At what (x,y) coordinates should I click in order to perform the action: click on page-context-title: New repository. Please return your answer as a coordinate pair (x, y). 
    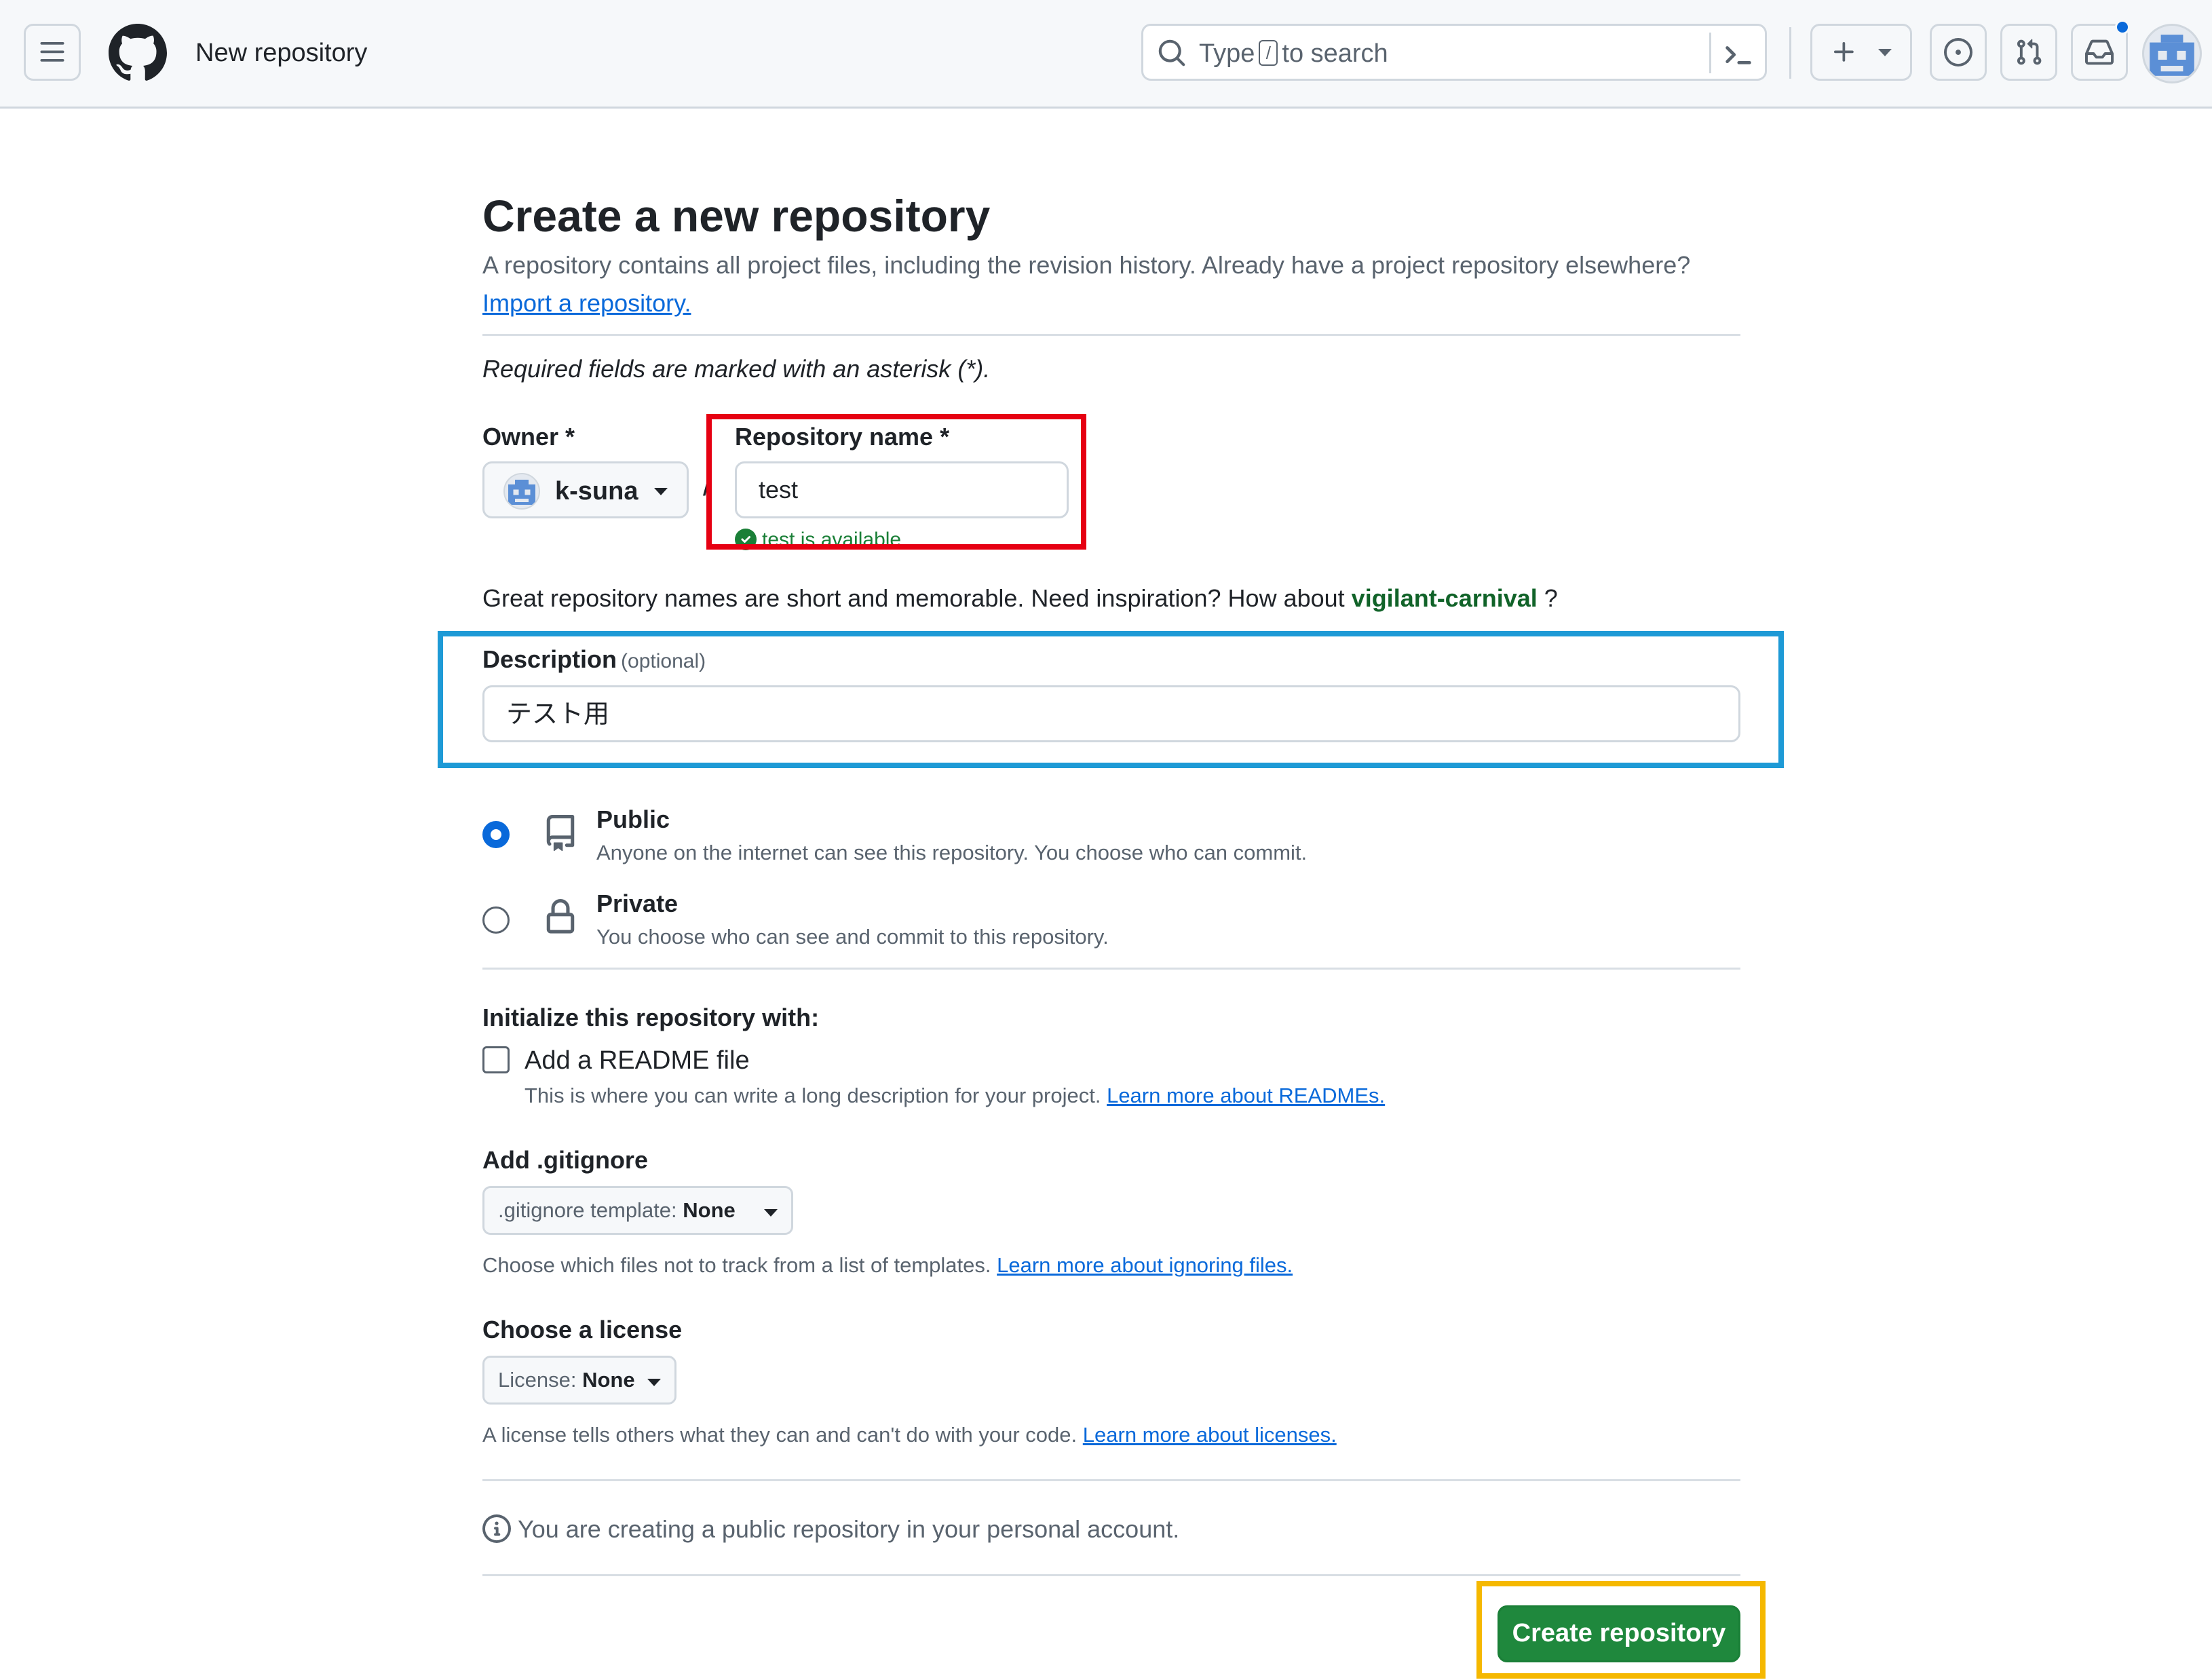
    Looking at the image, I should click on (281, 53).